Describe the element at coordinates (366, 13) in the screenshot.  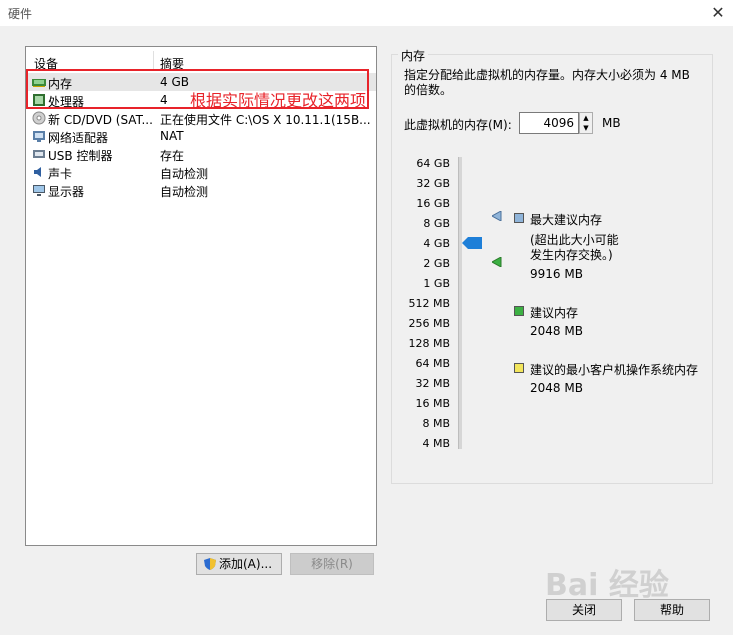
I see `title-bar` at that location.